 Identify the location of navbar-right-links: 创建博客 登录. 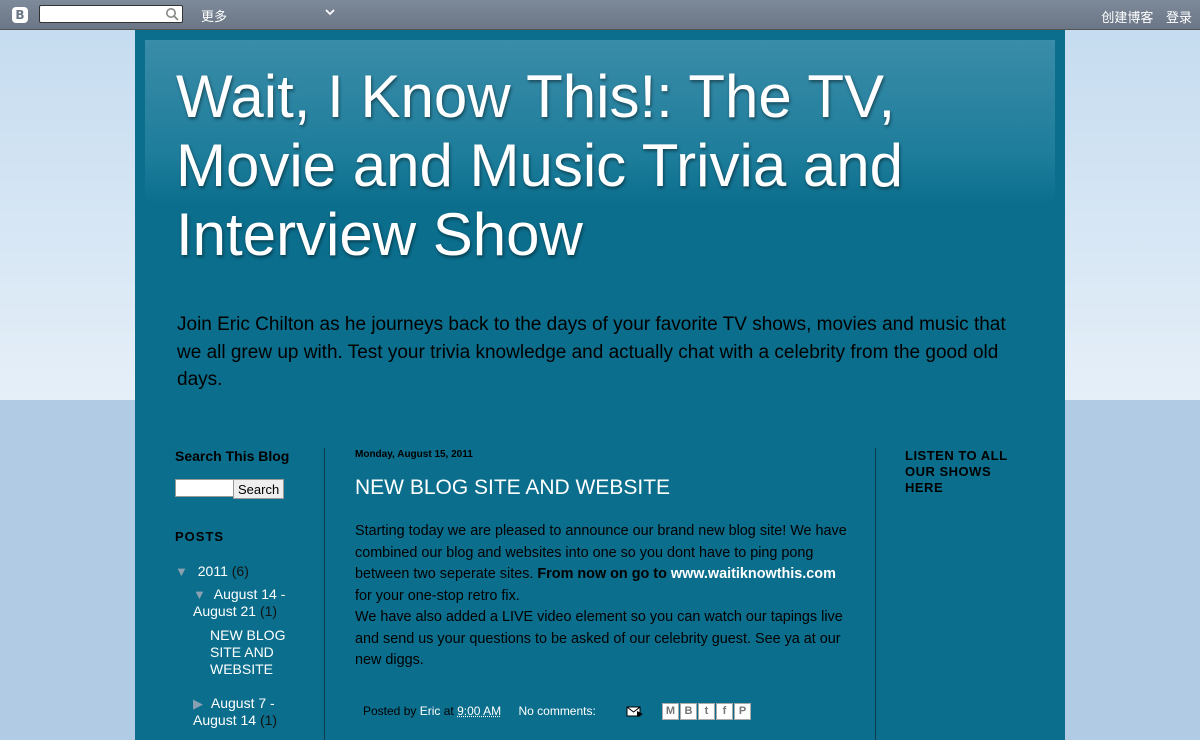
(1142, 16).